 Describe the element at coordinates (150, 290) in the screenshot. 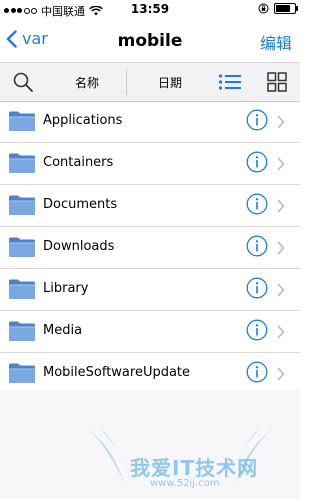

I see `list-item: Library` at that location.